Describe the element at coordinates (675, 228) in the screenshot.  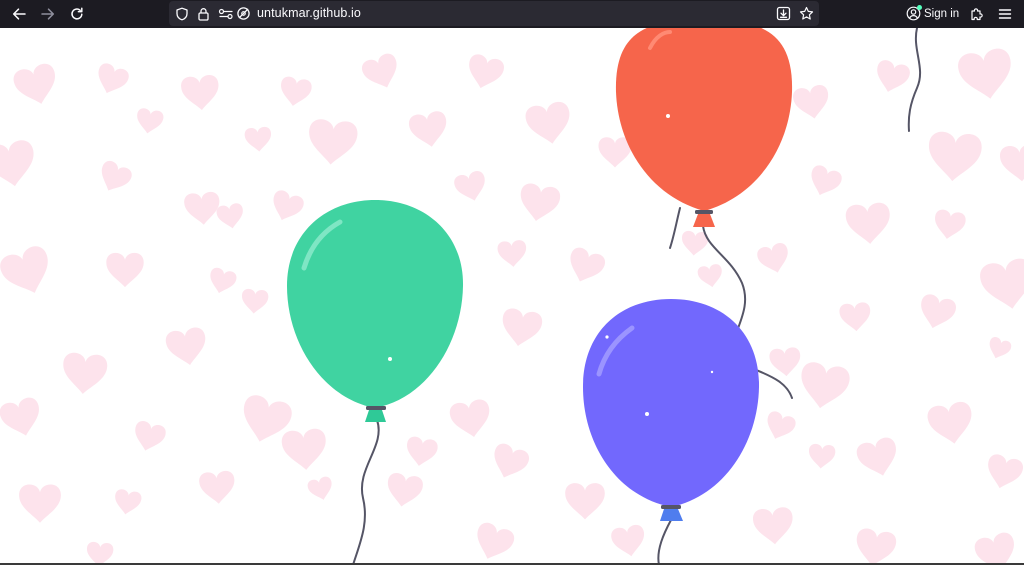
I see `red-balloon-string` at that location.